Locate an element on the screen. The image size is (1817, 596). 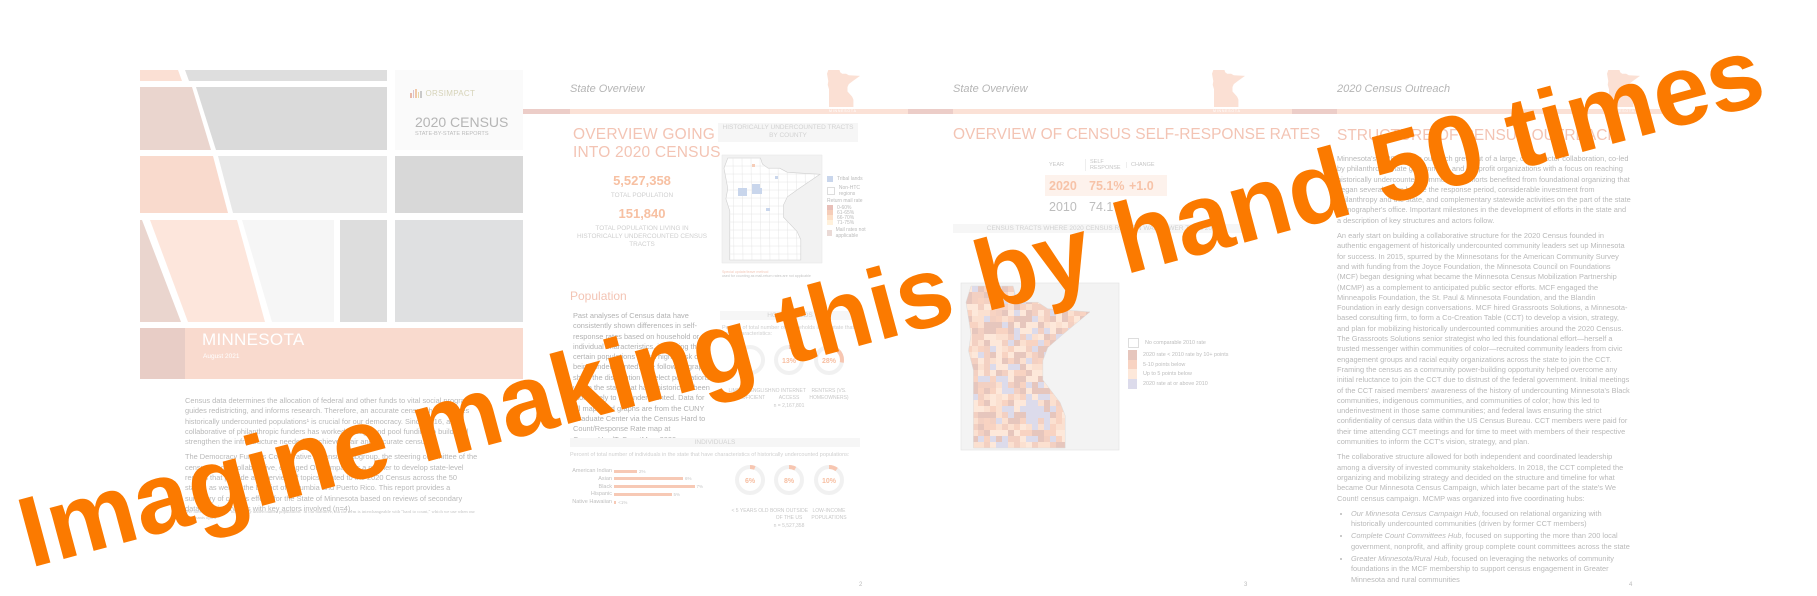
cover-date: August 2021 is located at coordinates (221, 356).